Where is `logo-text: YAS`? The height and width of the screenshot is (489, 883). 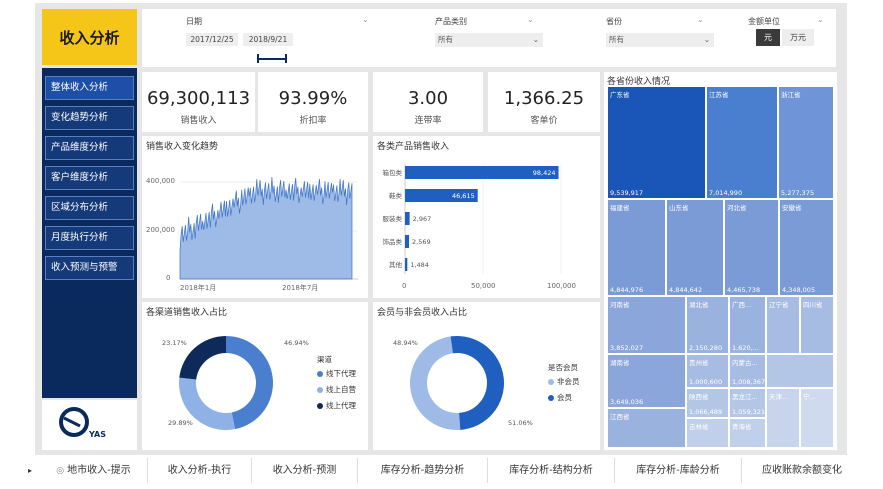 logo-text: YAS is located at coordinates (97, 434).